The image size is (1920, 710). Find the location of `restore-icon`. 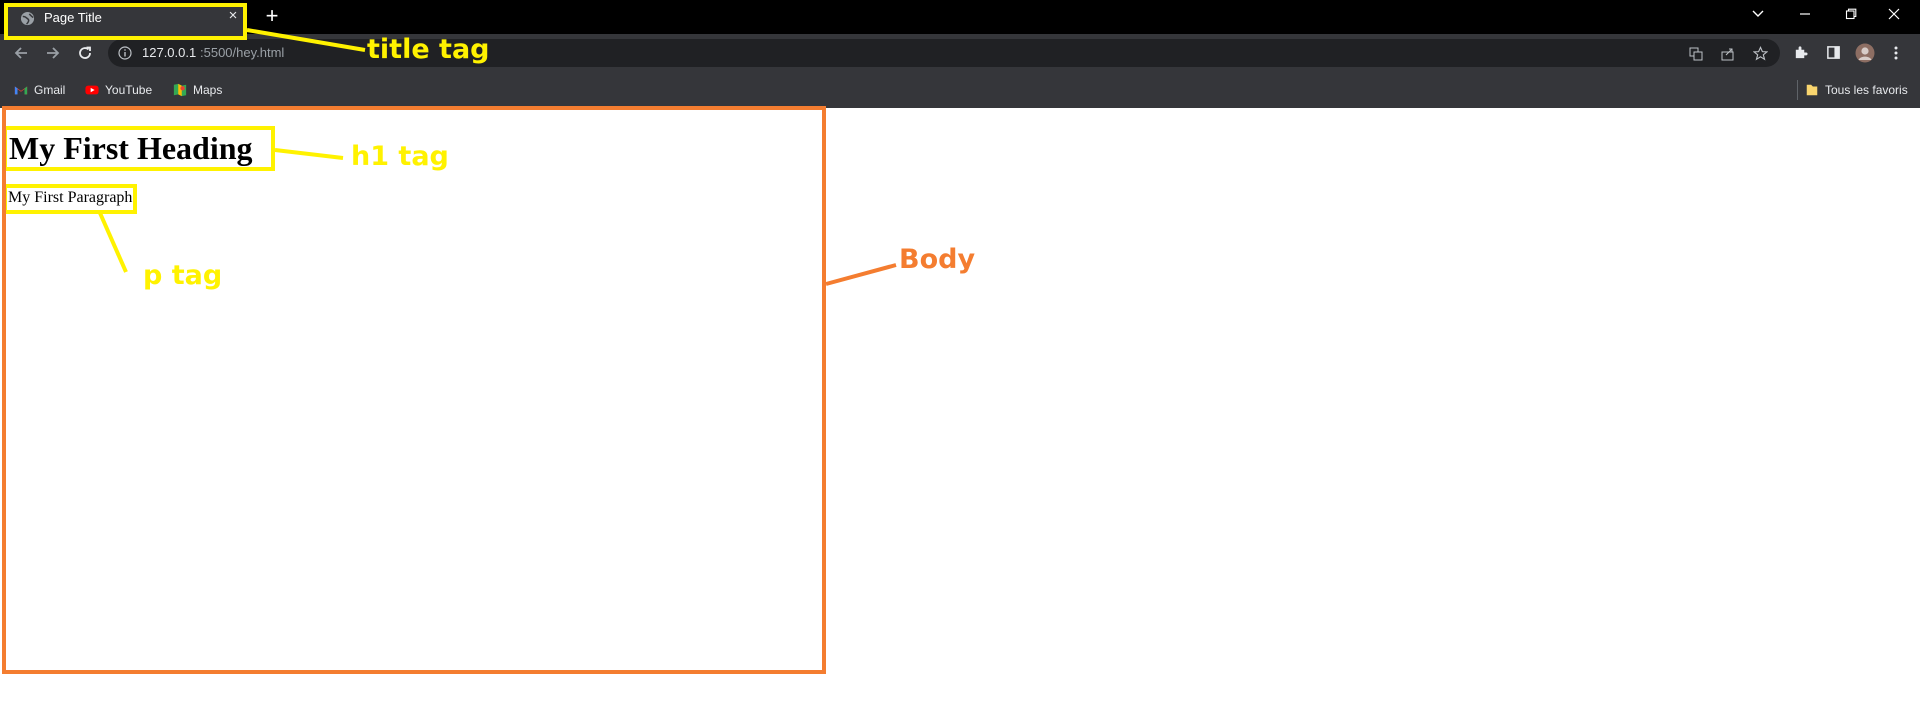

restore-icon is located at coordinates (1851, 14).